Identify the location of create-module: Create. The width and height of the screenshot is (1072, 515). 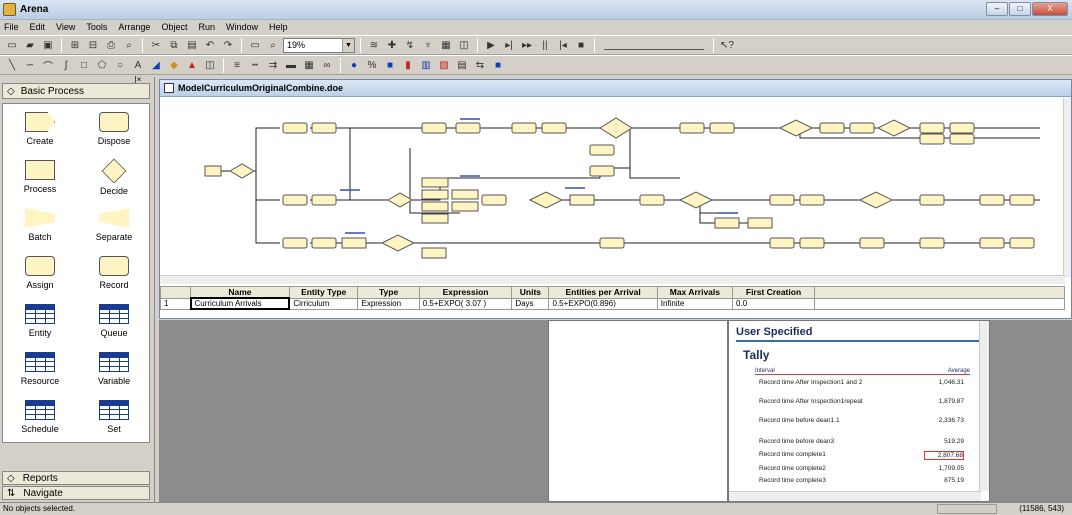
(40, 129).